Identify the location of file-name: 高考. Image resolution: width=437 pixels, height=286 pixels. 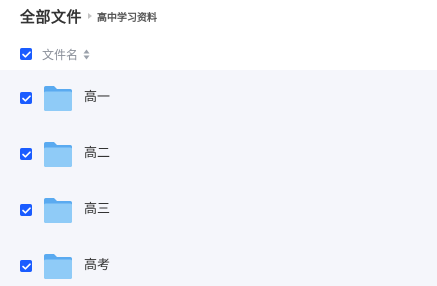
(97, 266).